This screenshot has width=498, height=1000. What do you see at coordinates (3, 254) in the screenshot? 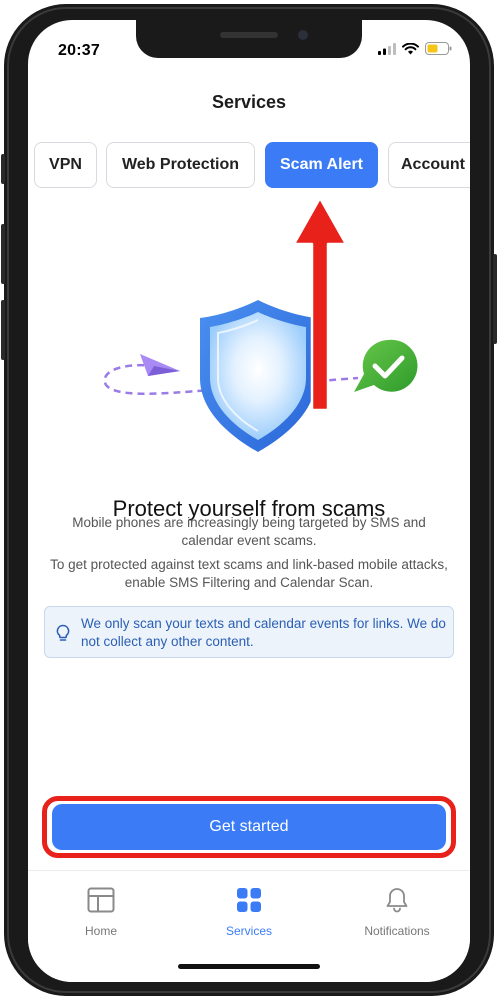
I see `volume-up-button` at bounding box center [3, 254].